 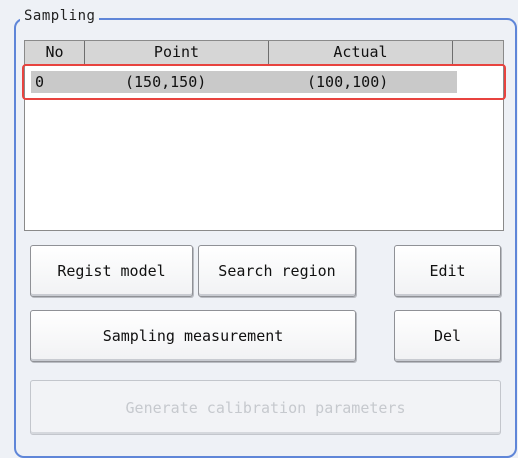 What do you see at coordinates (277, 271) in the screenshot?
I see `search-region-button: Search region` at bounding box center [277, 271].